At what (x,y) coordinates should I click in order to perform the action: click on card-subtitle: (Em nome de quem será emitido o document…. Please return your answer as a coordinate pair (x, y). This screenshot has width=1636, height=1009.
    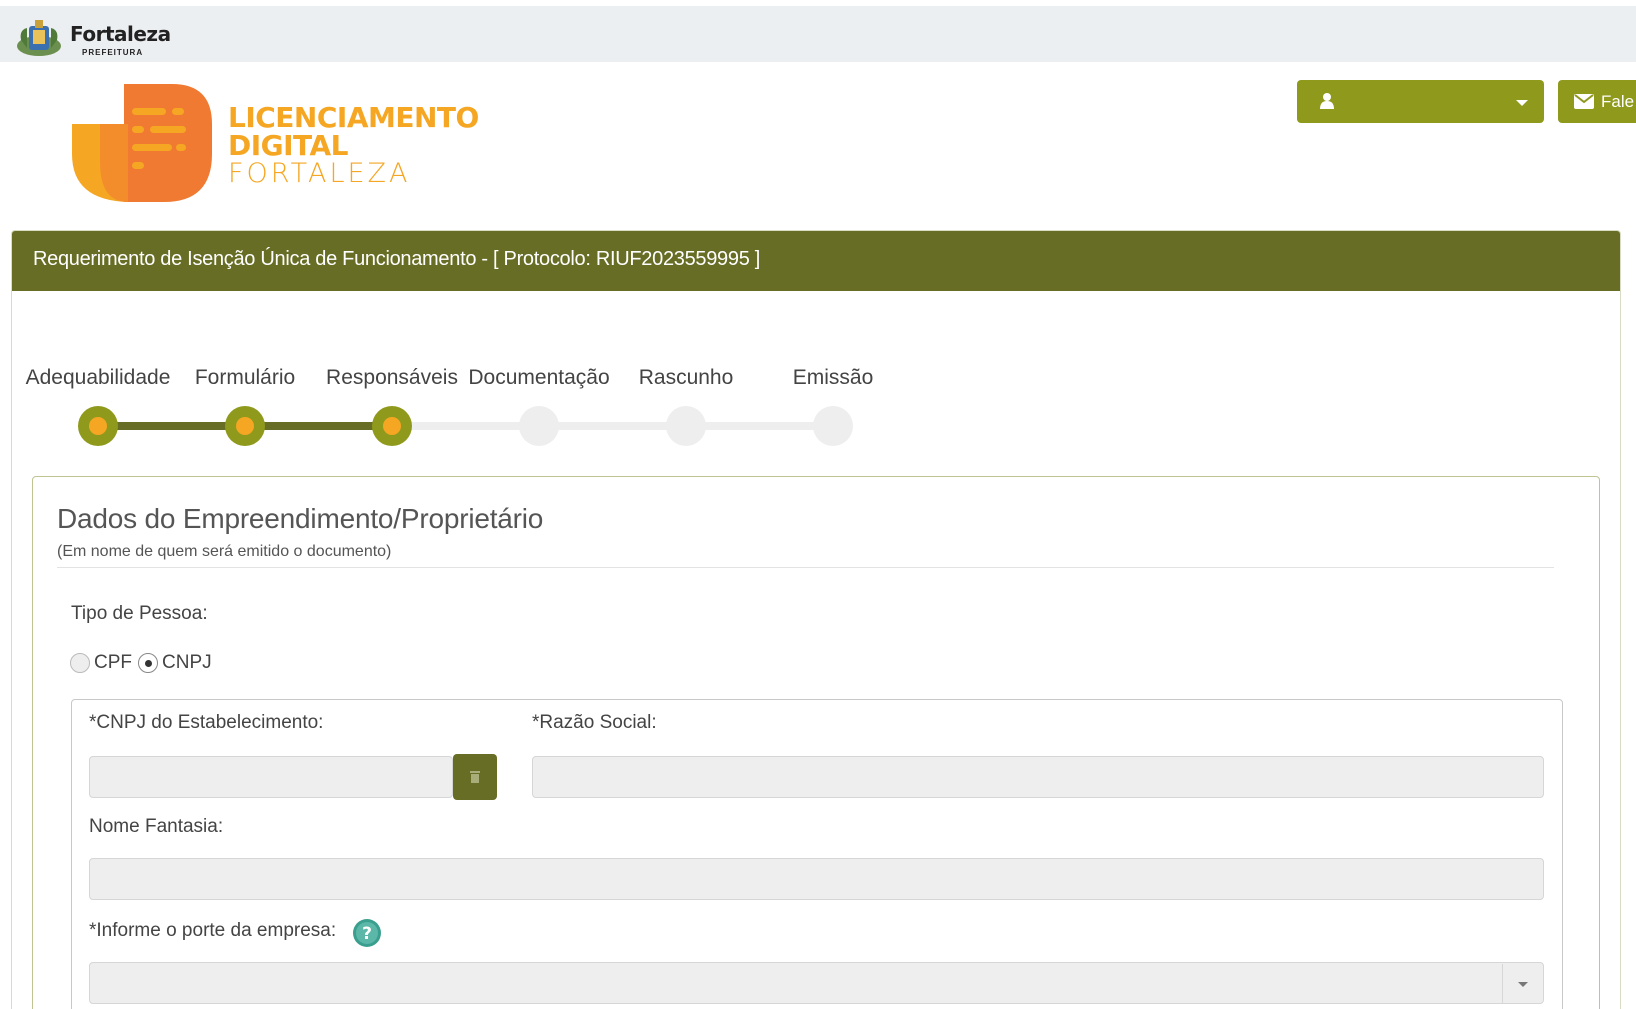
    Looking at the image, I should click on (224, 551).